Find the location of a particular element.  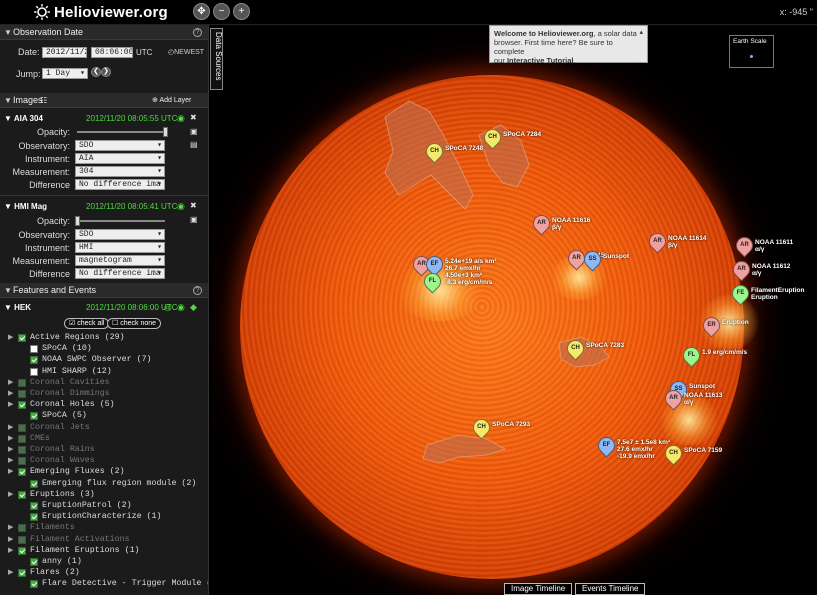

data-sources-tab: Data Sources is located at coordinates (216, 59).